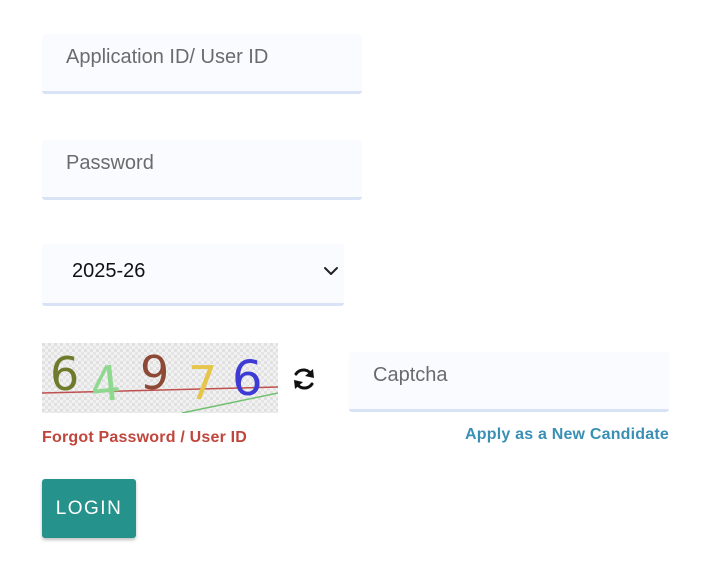 The height and width of the screenshot is (571, 702). I want to click on captcha-char: 7, so click(202, 383).